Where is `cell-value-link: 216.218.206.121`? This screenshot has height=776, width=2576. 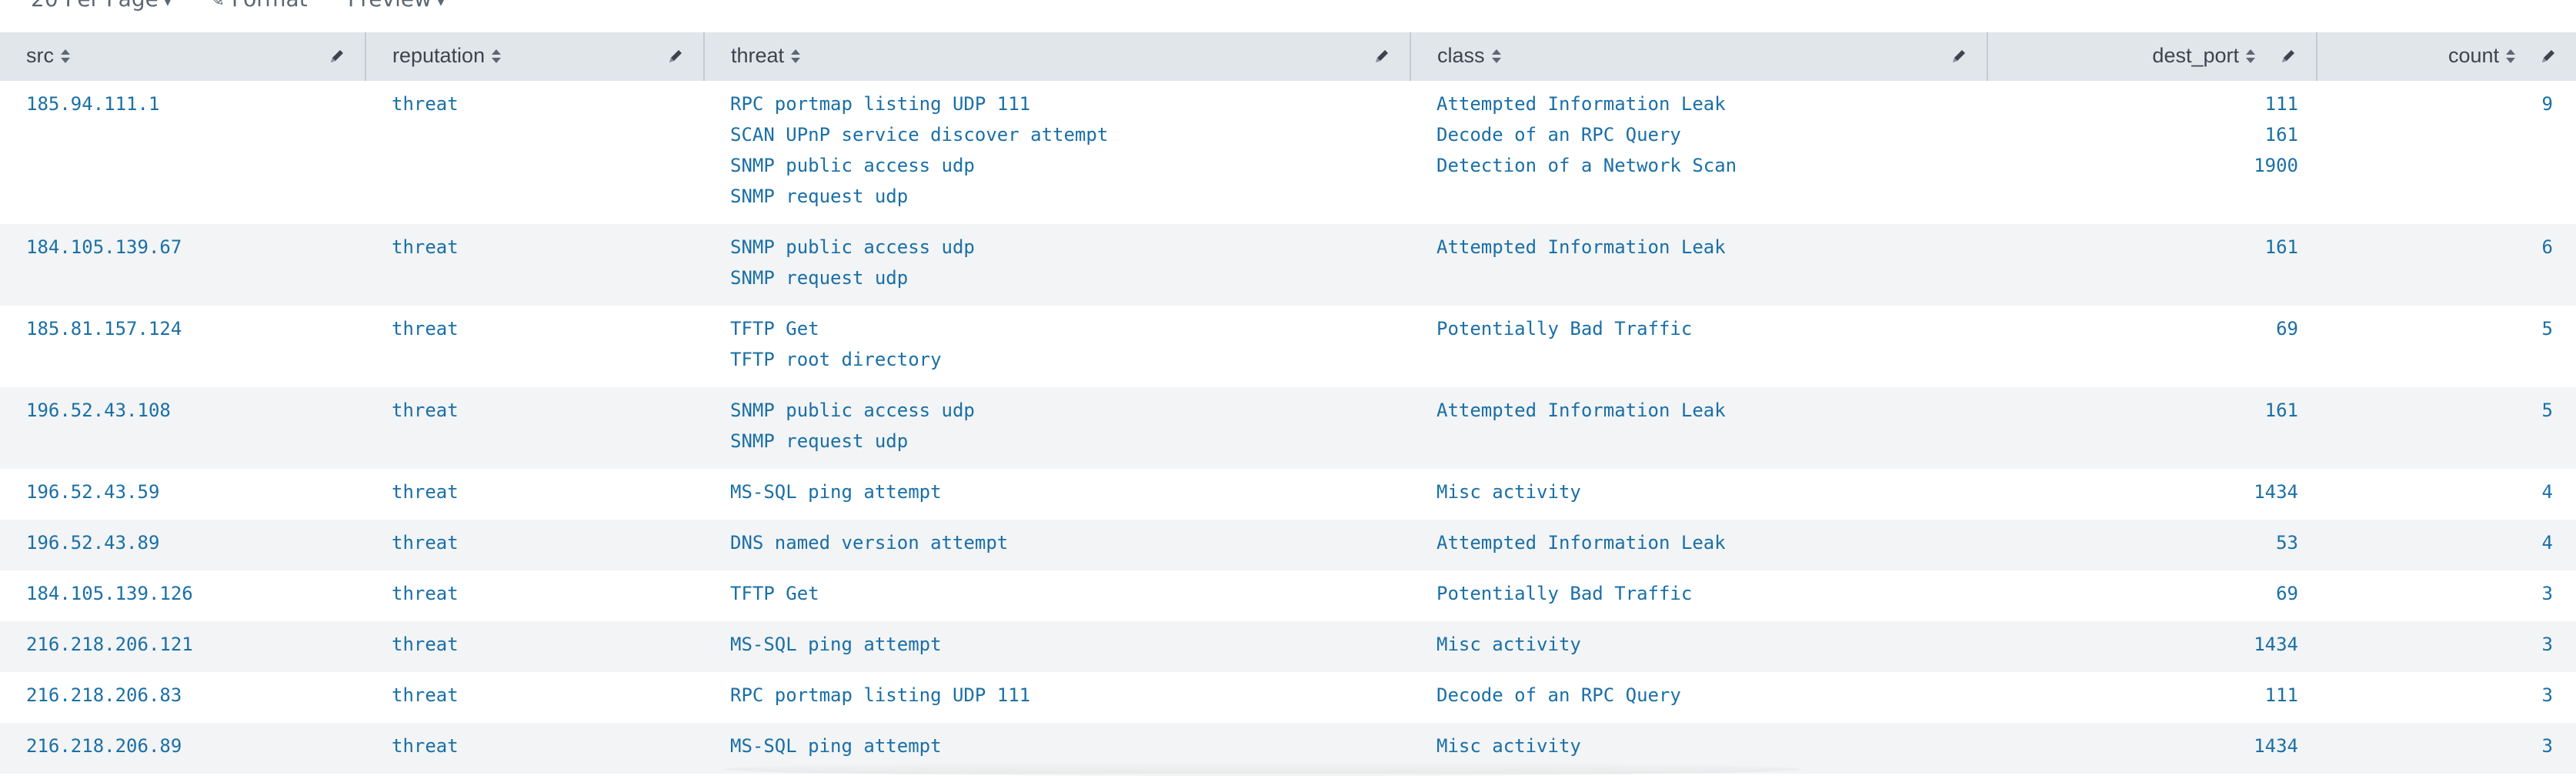
cell-value-link: 216.218.206.121 is located at coordinates (182, 645).